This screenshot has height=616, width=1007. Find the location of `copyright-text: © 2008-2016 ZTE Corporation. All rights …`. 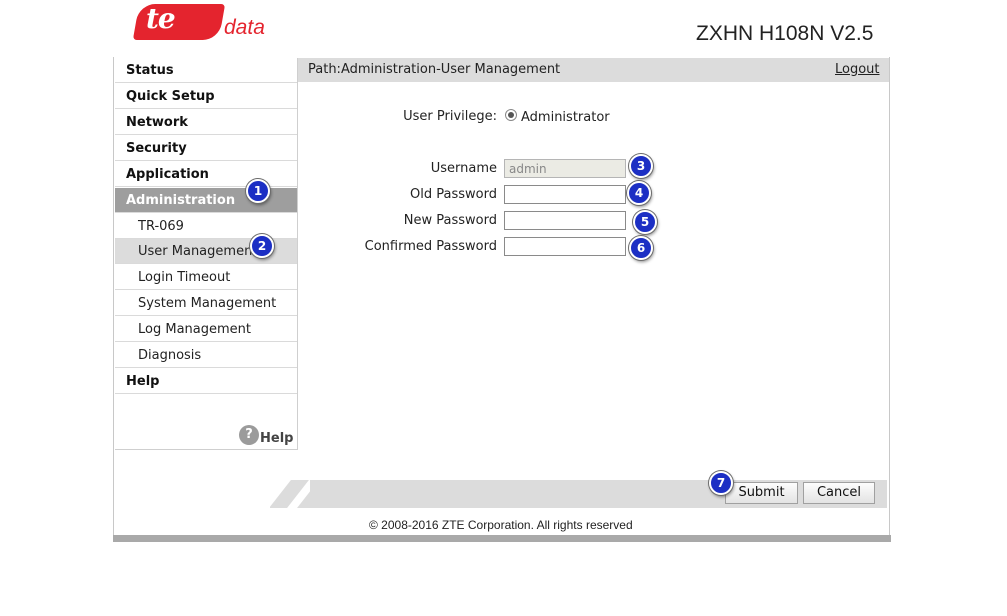

copyright-text: © 2008-2016 ZTE Corporation. All rights … is located at coordinates (501, 525).